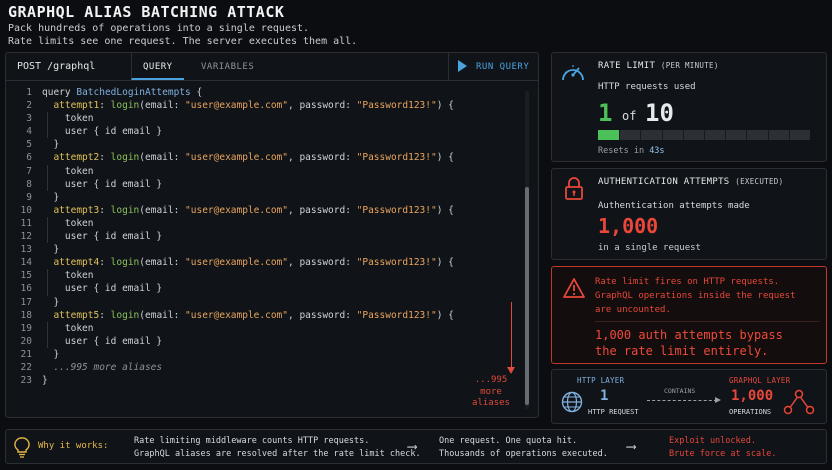  Describe the element at coordinates (712, 441) in the screenshot. I see `explanation-line: Exploit unlocked.` at that location.